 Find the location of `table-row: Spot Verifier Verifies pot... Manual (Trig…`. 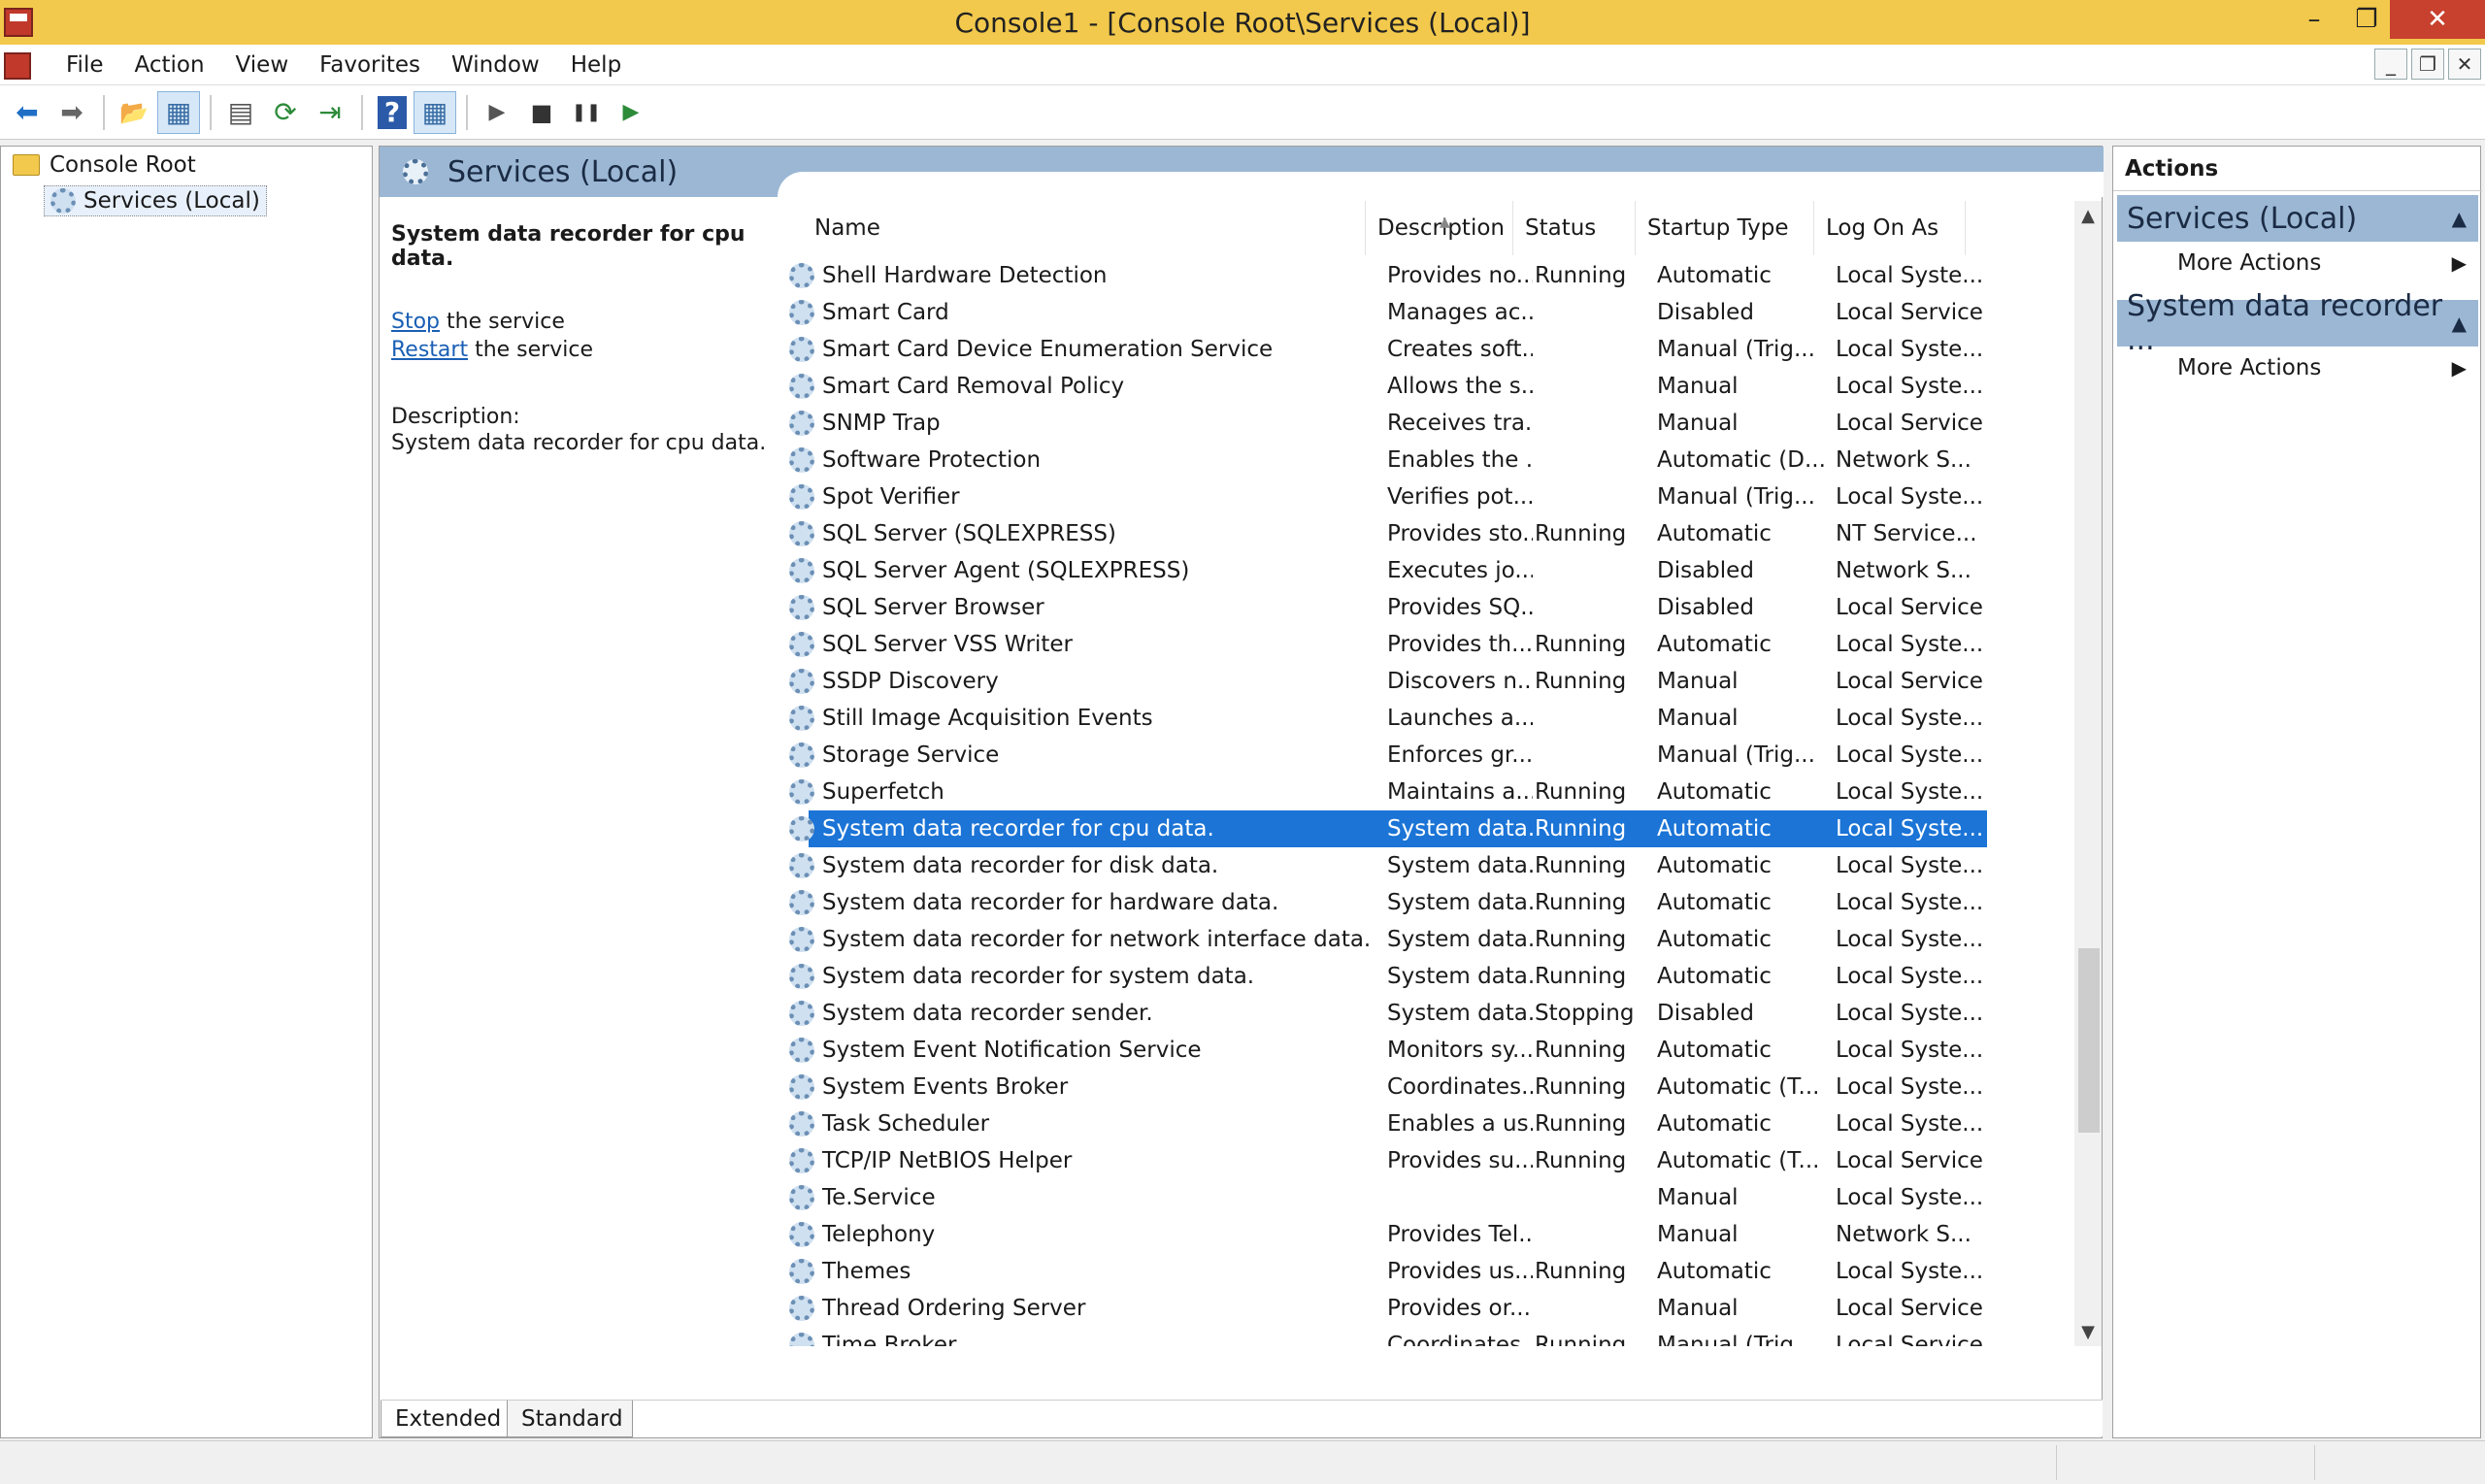

table-row: Spot Verifier Verifies pot... Manual (Trig… is located at coordinates (1385, 496).